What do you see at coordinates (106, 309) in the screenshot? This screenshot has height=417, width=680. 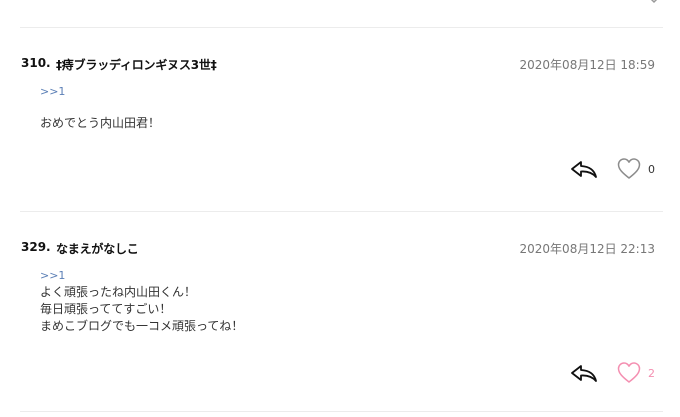 I see `comment-text-line: 毎日頑張っててすごい！` at bounding box center [106, 309].